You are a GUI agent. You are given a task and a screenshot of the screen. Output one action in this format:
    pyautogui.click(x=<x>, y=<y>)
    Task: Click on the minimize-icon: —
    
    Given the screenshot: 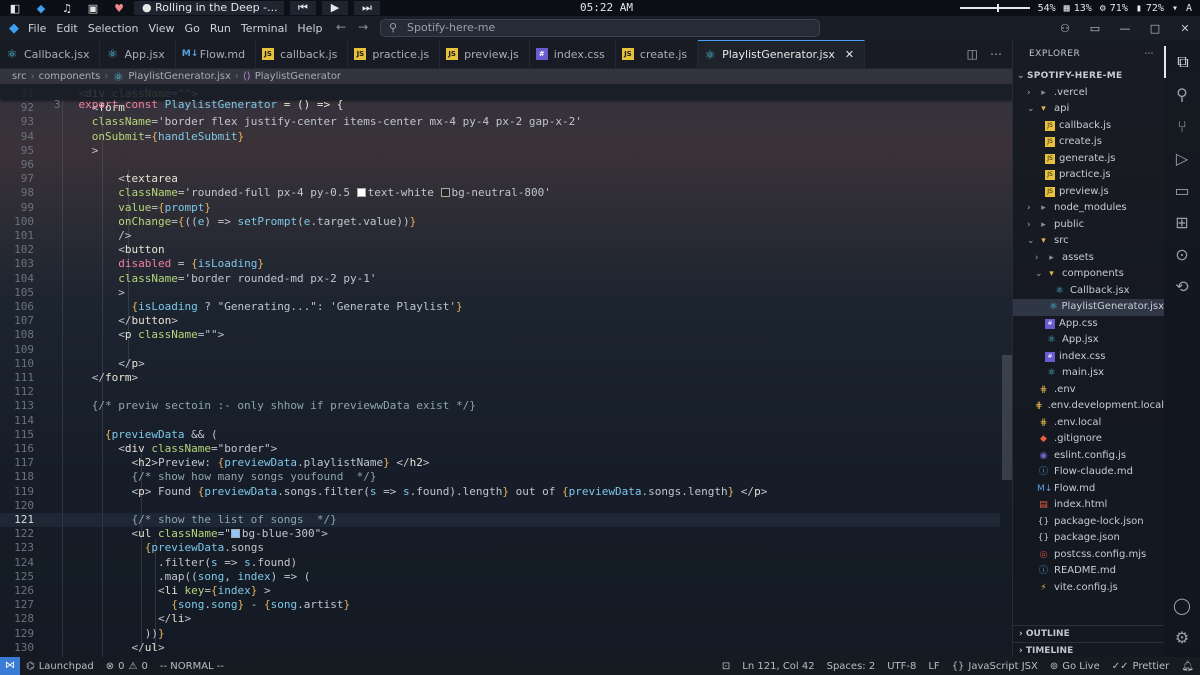 What is the action you would take?
    pyautogui.click(x=1125, y=28)
    